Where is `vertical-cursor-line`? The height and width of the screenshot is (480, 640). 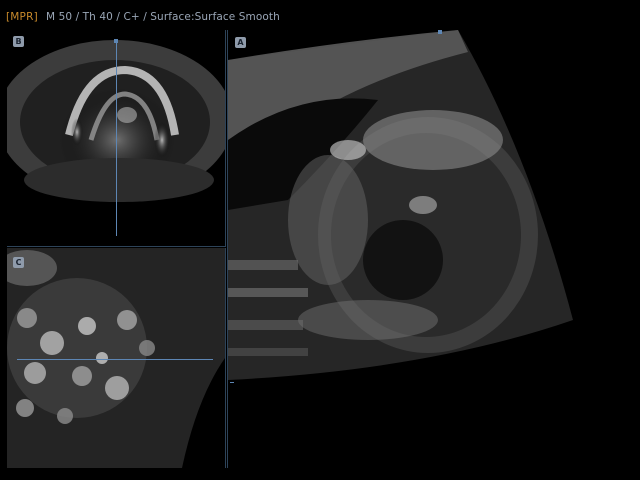
vertical-cursor-line is located at coordinates (116, 138).